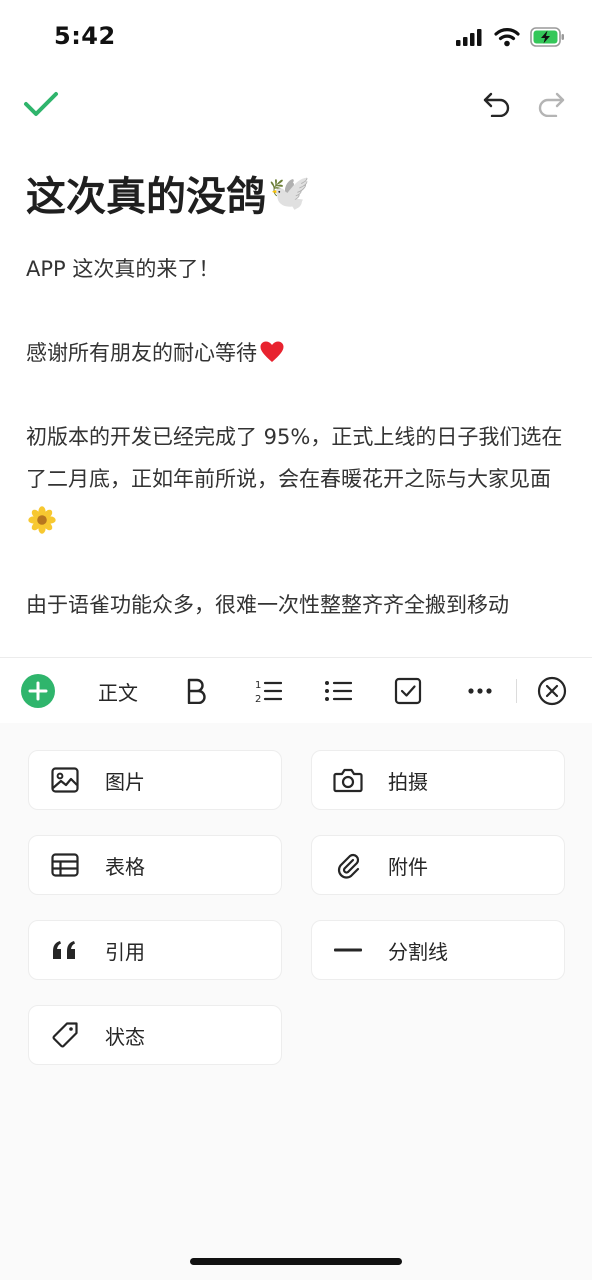 This screenshot has height=1280, width=592. Describe the element at coordinates (267, 605) in the screenshot. I see `paragraph: 由于语雀功能众多，很难一次性整整齐齐全搬到移动` at that location.